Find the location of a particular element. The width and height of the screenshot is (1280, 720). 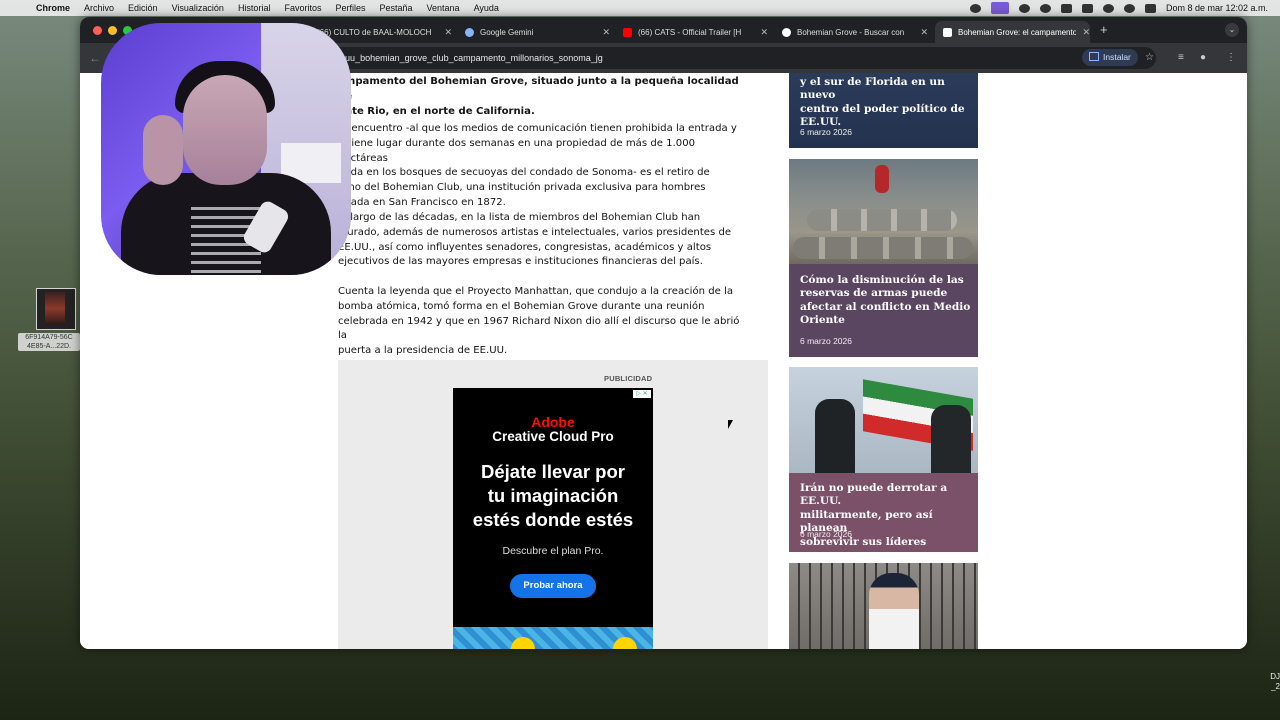

desktop-file-thumbnail is located at coordinates (56, 309).